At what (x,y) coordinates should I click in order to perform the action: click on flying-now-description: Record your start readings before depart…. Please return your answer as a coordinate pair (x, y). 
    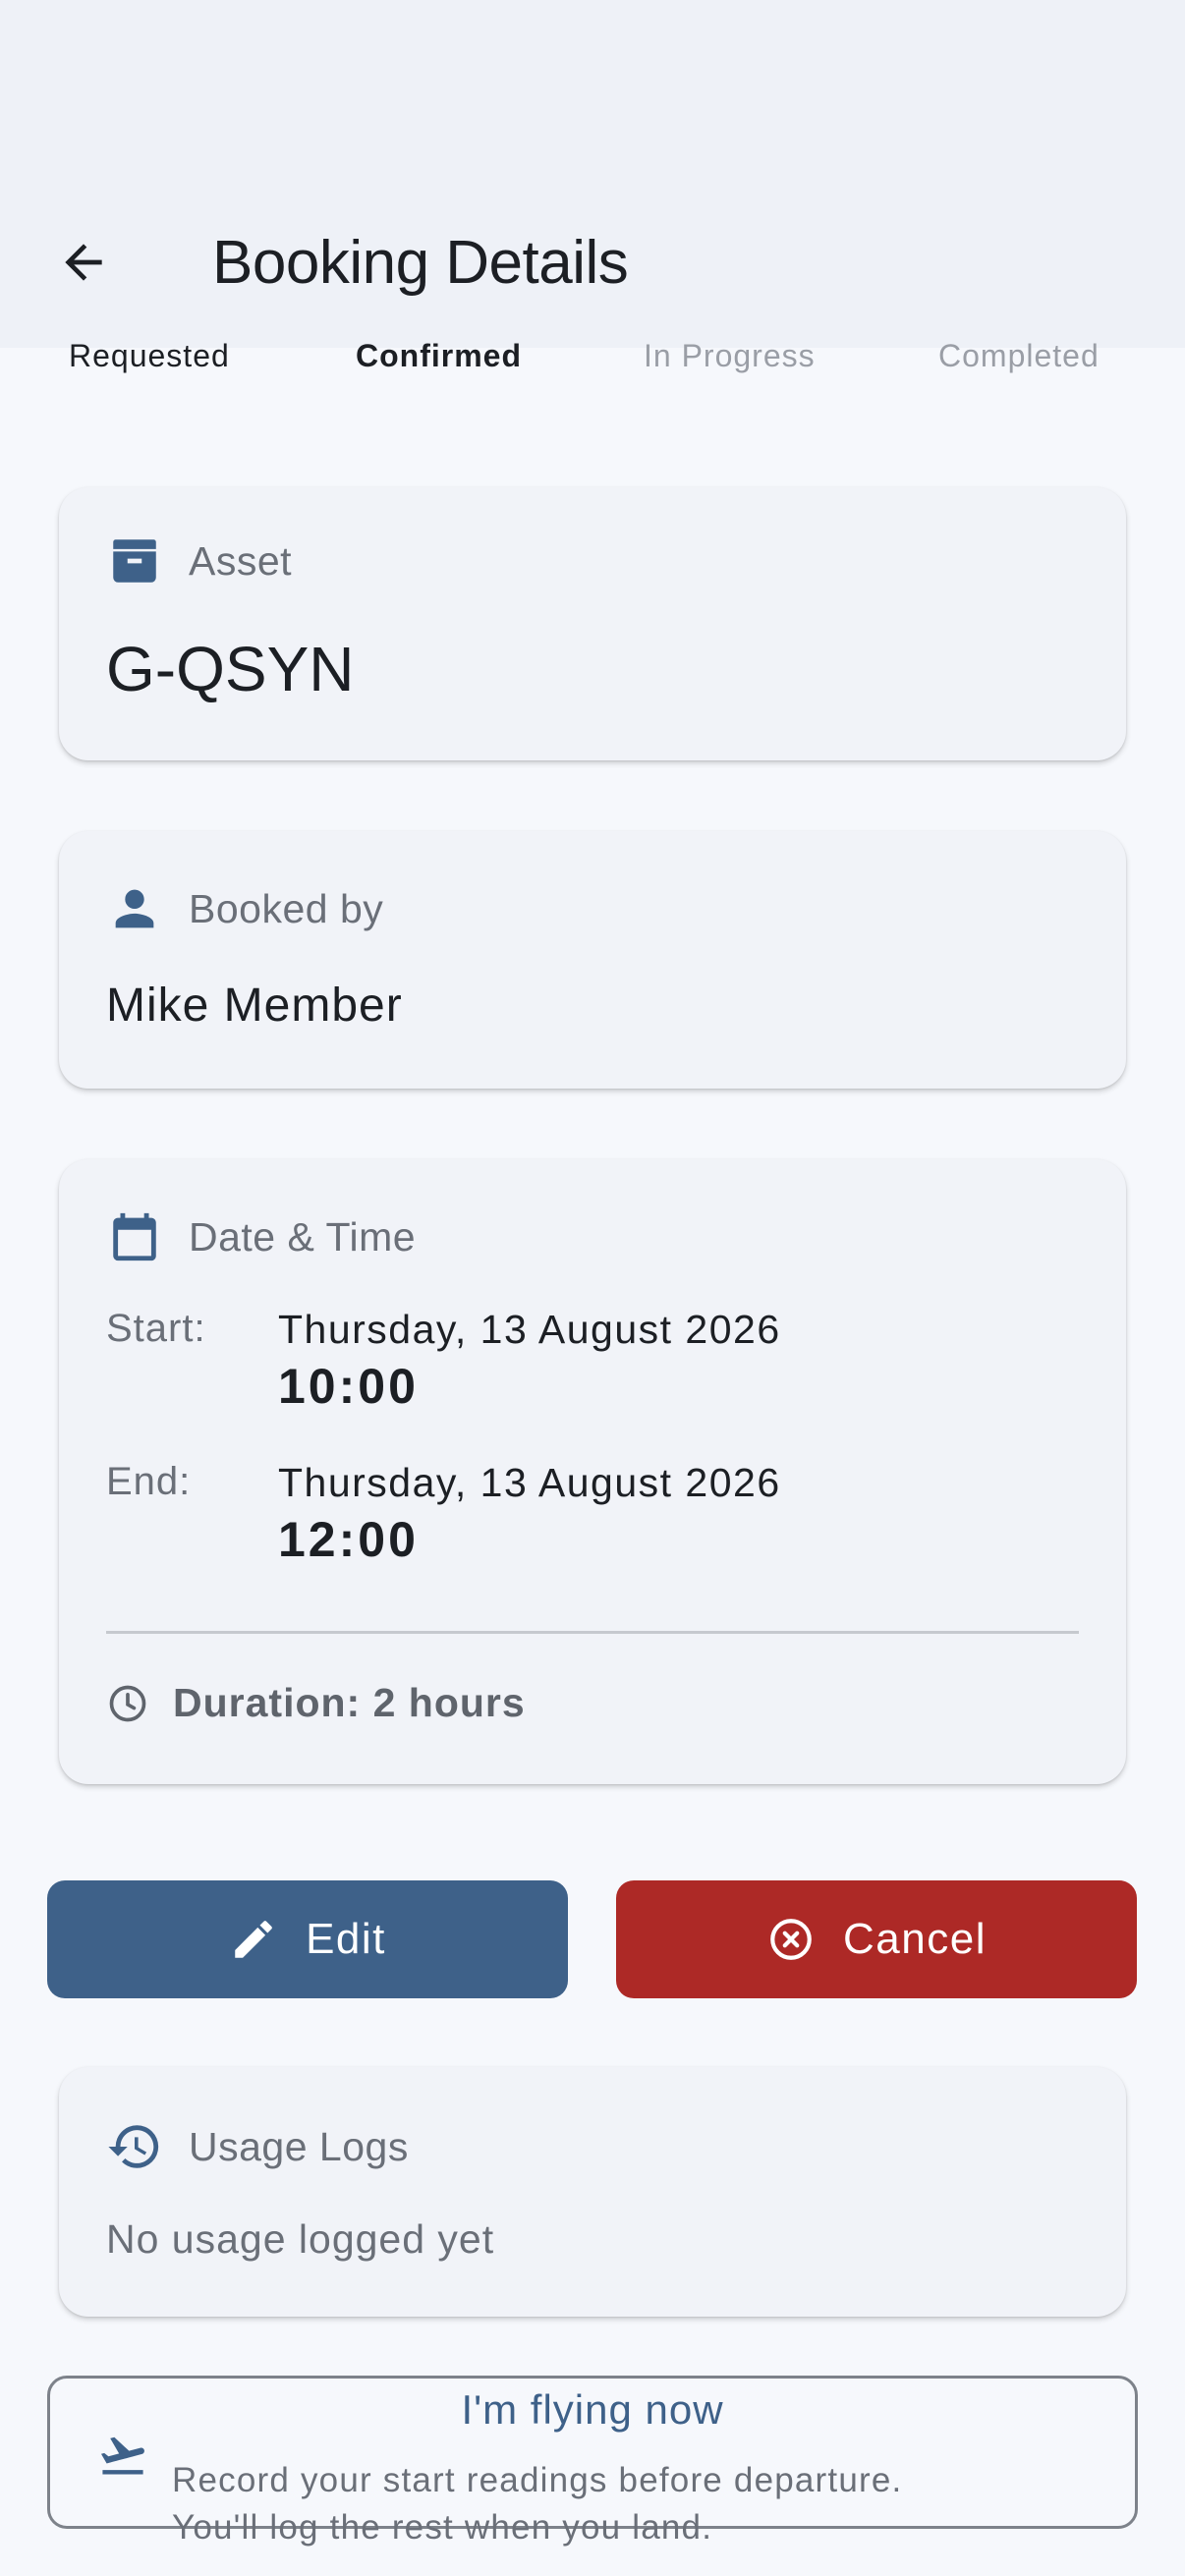
    Looking at the image, I should click on (537, 2504).